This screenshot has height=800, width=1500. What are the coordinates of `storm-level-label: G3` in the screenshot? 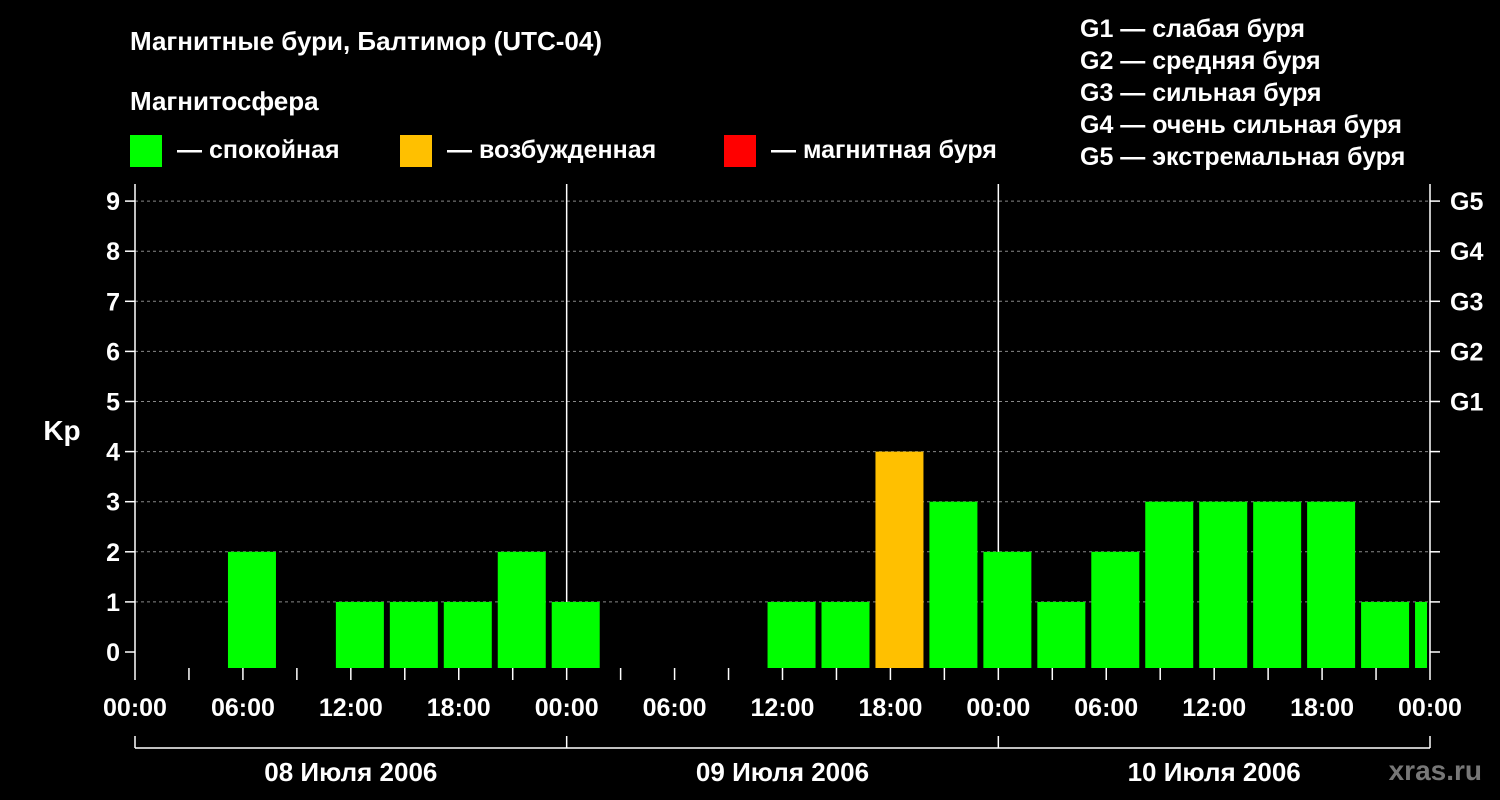 It's located at (1466, 302).